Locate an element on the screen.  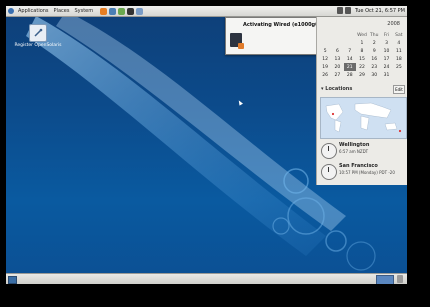
calendar-day: 18 is located at coordinates (399, 59).